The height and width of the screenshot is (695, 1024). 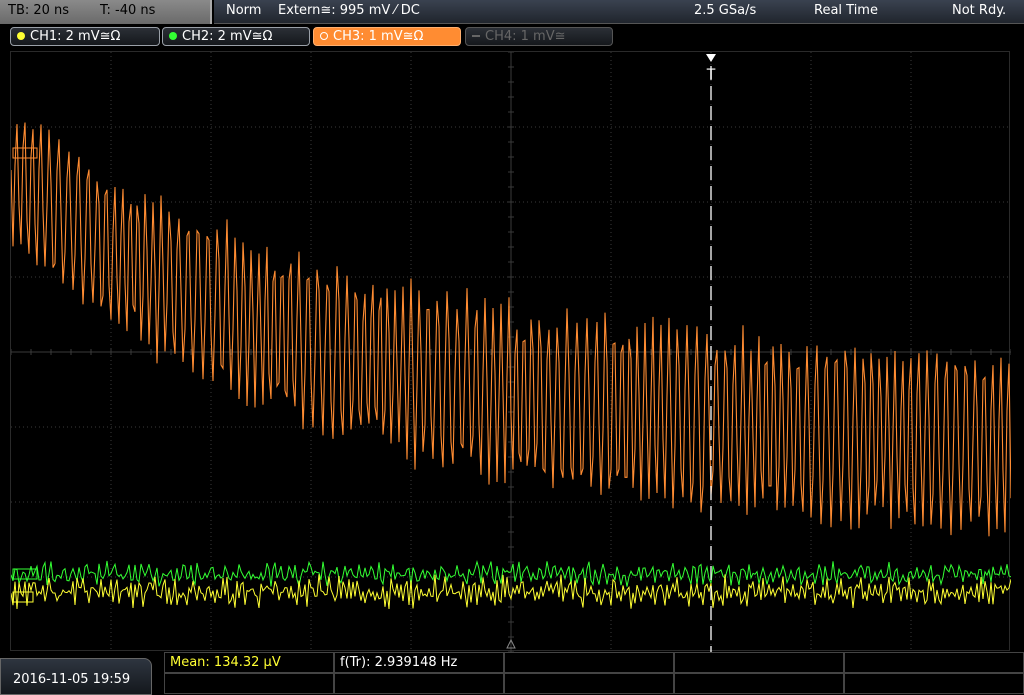 I want to click on channel-1-tab: CH1: 2 mV≅Ω, so click(x=85, y=36).